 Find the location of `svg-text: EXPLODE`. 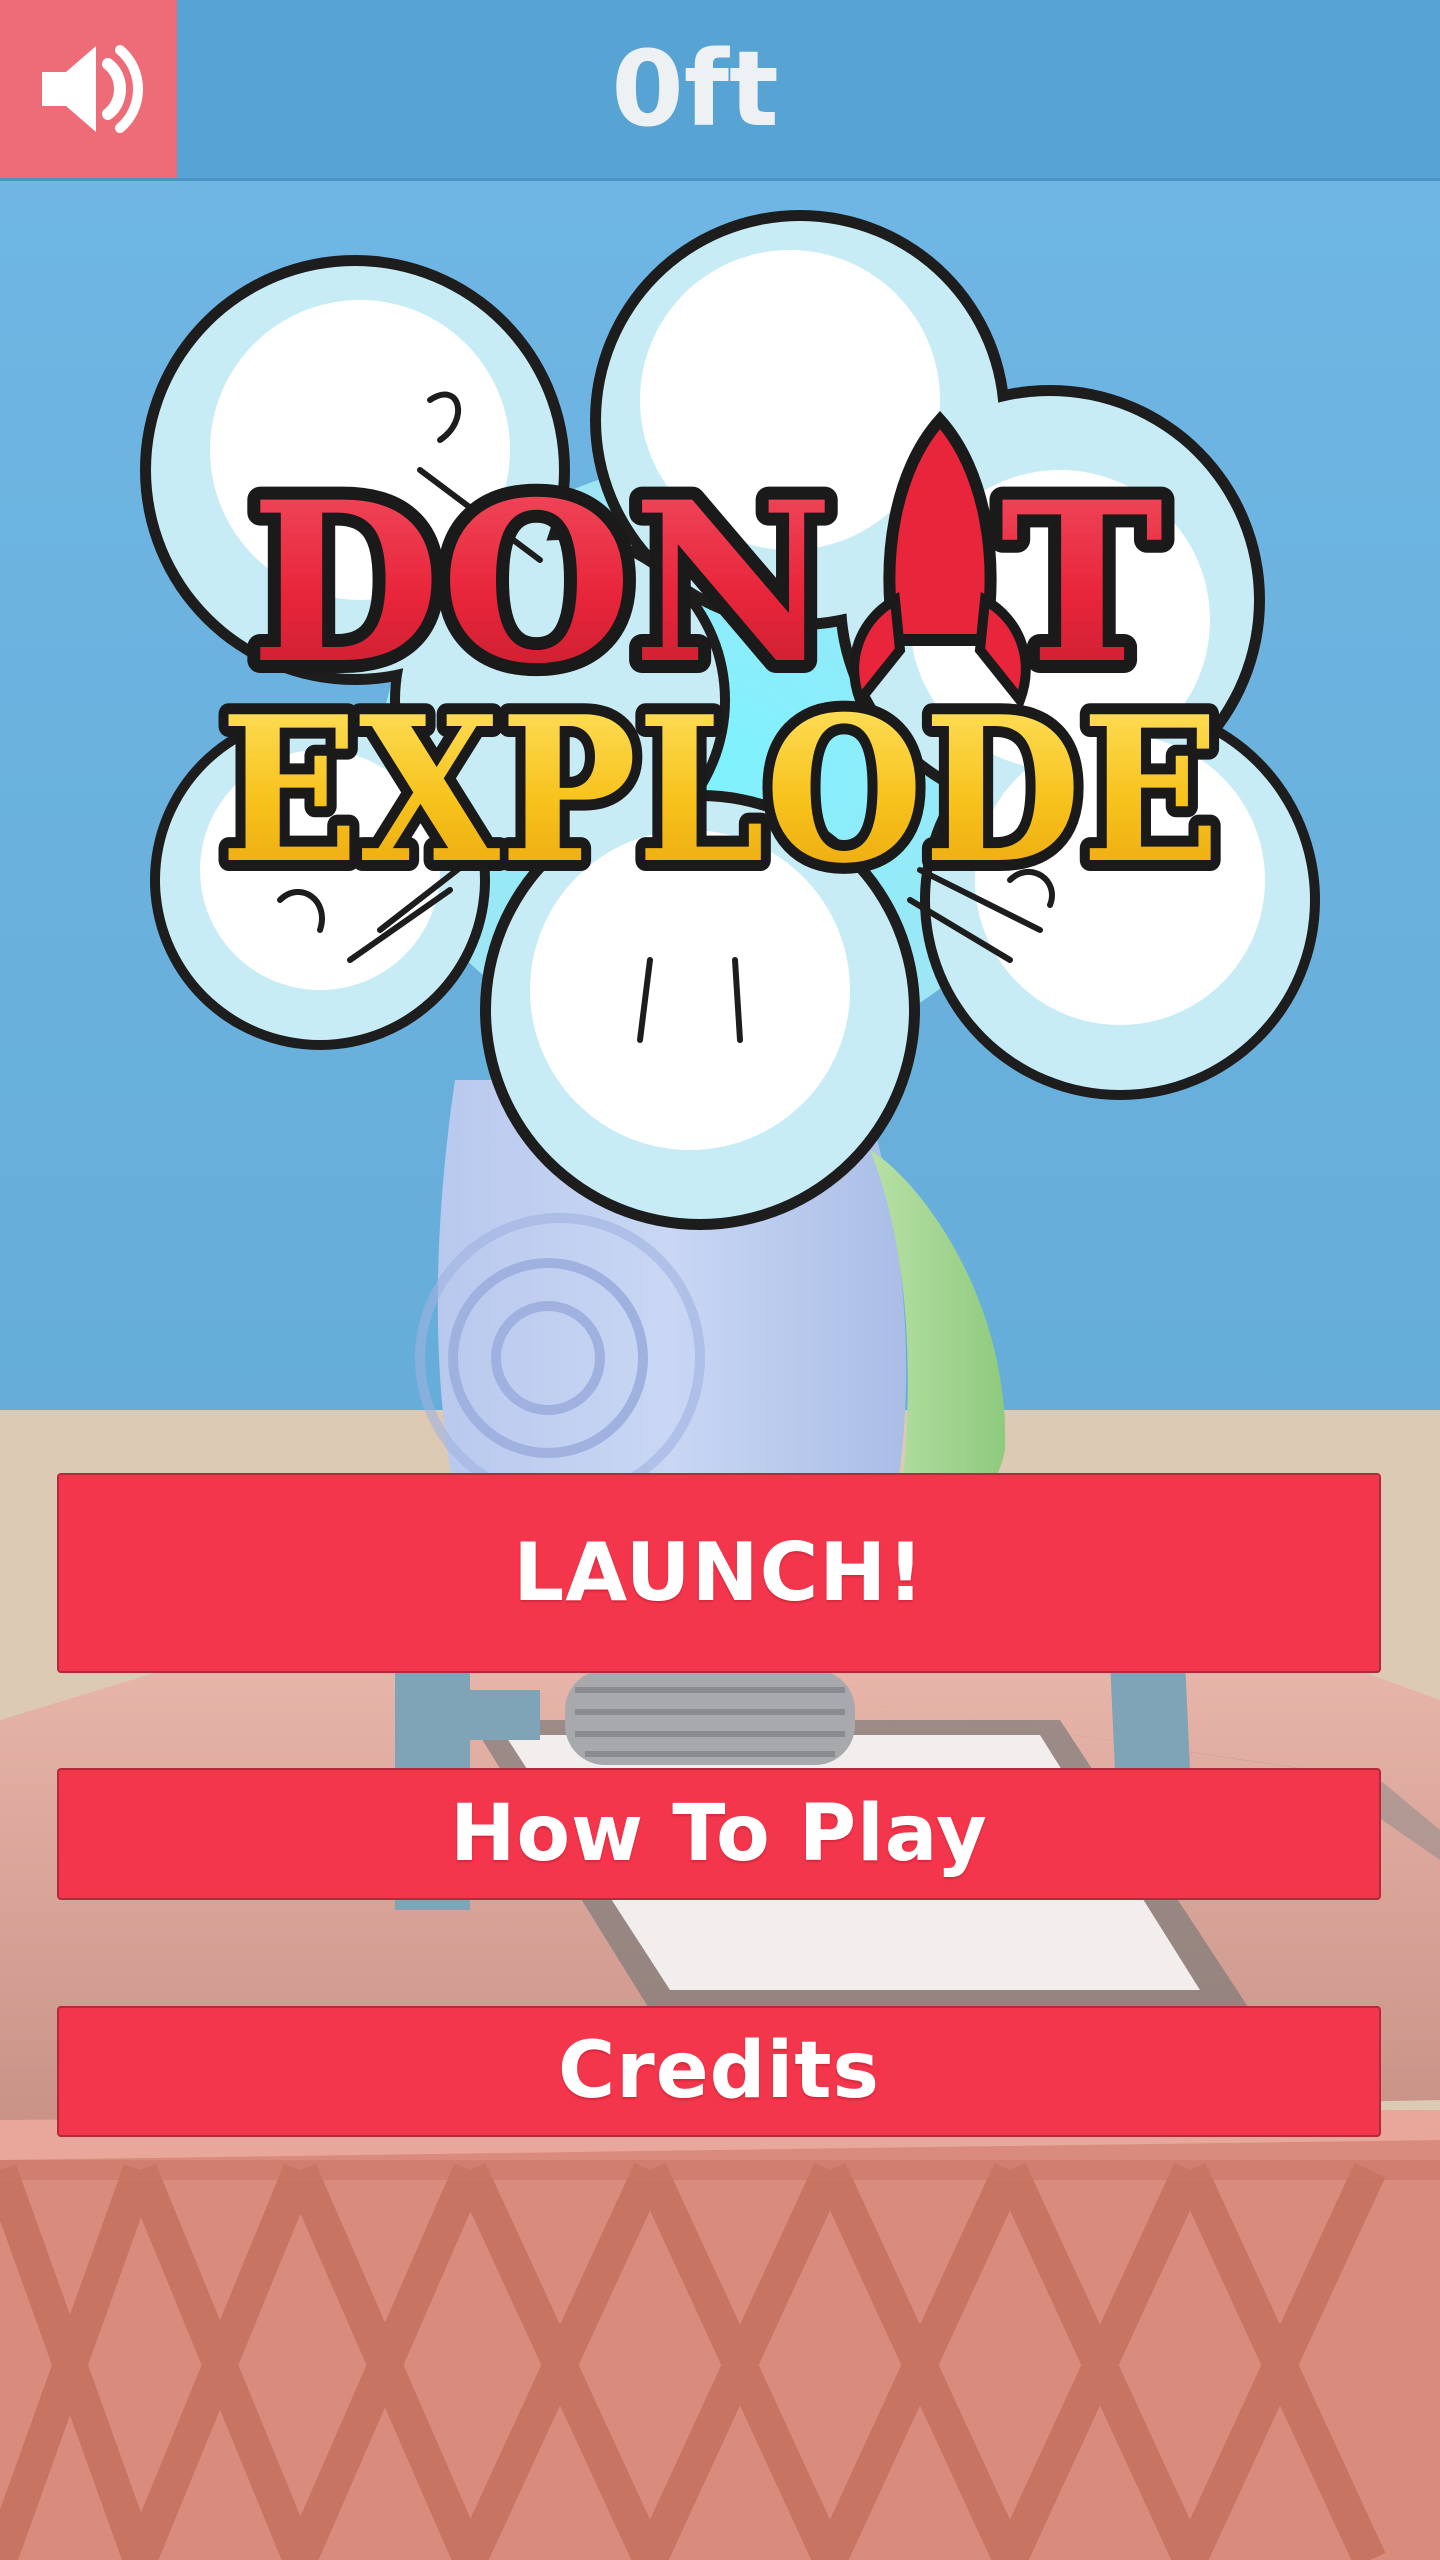

svg-text: EXPLODE is located at coordinates (720, 790).